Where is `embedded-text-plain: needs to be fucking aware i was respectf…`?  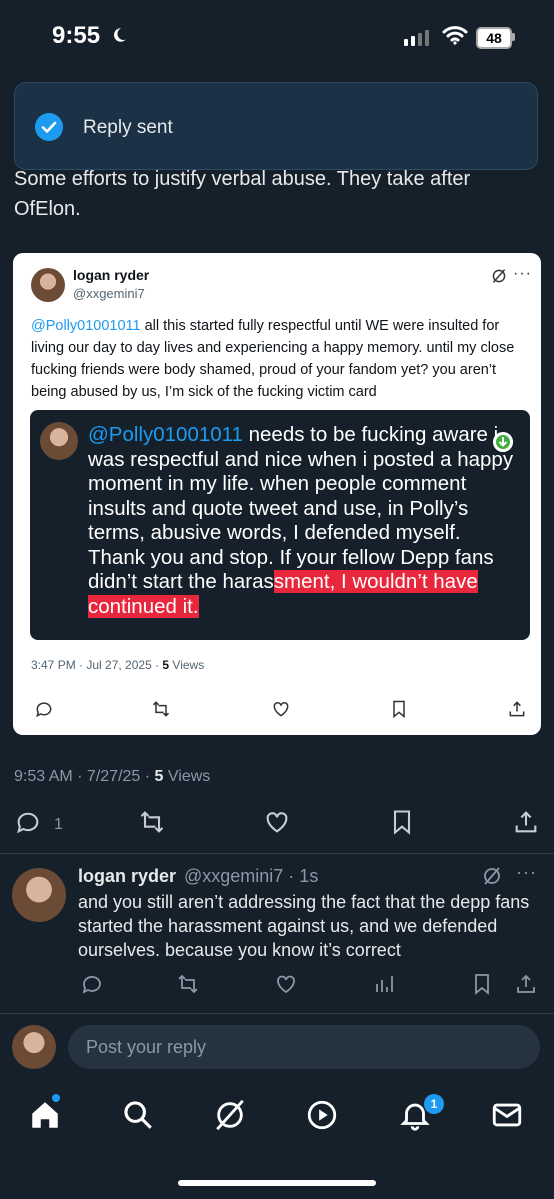 embedded-text-plain: needs to be fucking aware i was respectf… is located at coordinates (301, 508).